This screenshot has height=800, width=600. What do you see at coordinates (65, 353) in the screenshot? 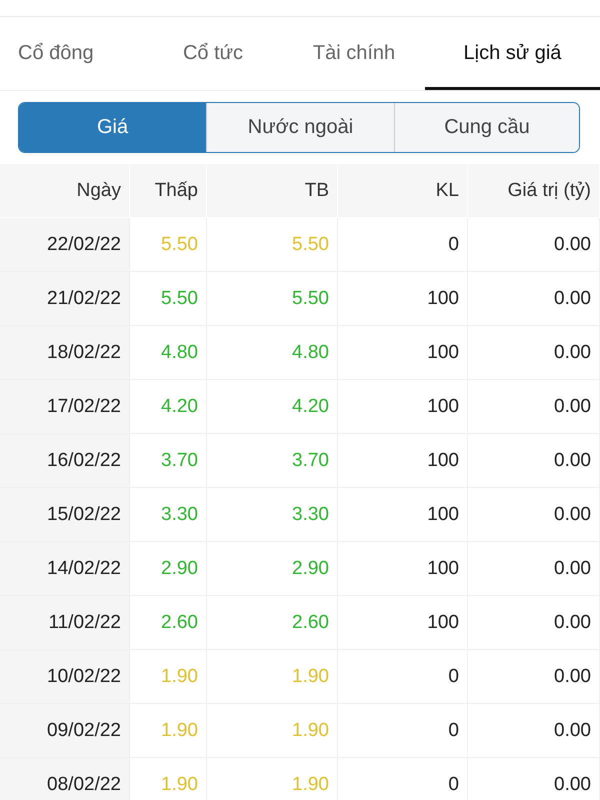
I see `date-cell: 18/02/22` at bounding box center [65, 353].